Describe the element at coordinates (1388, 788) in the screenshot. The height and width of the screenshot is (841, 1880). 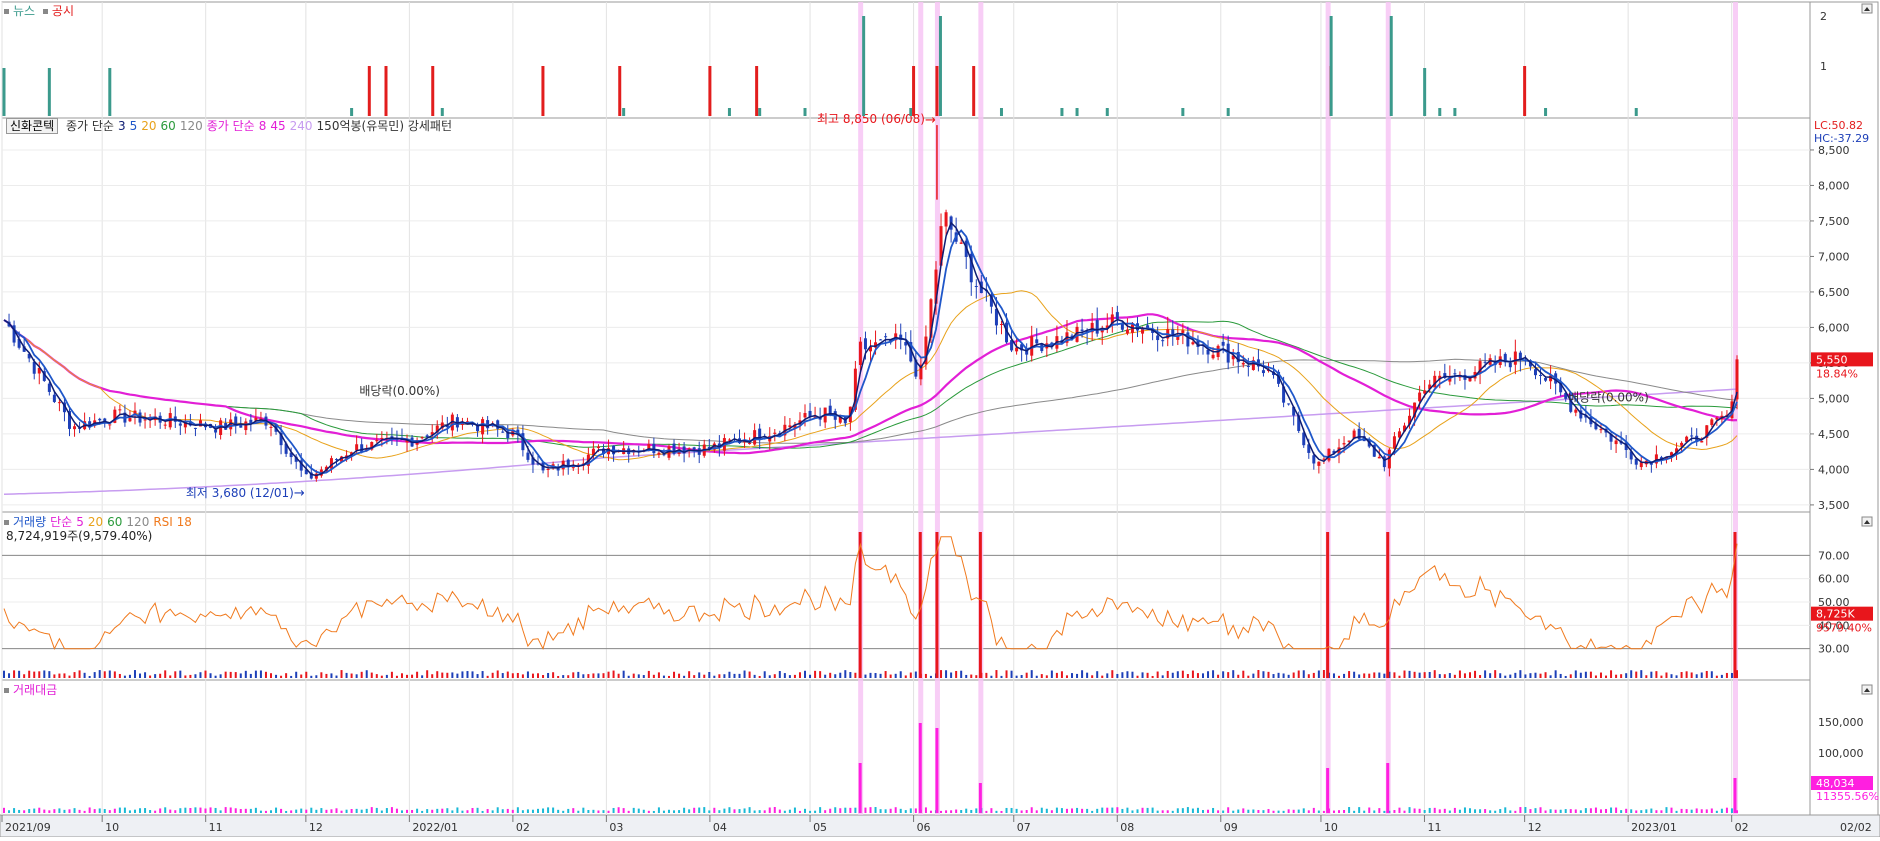
I see `amount-spike-bar` at that location.